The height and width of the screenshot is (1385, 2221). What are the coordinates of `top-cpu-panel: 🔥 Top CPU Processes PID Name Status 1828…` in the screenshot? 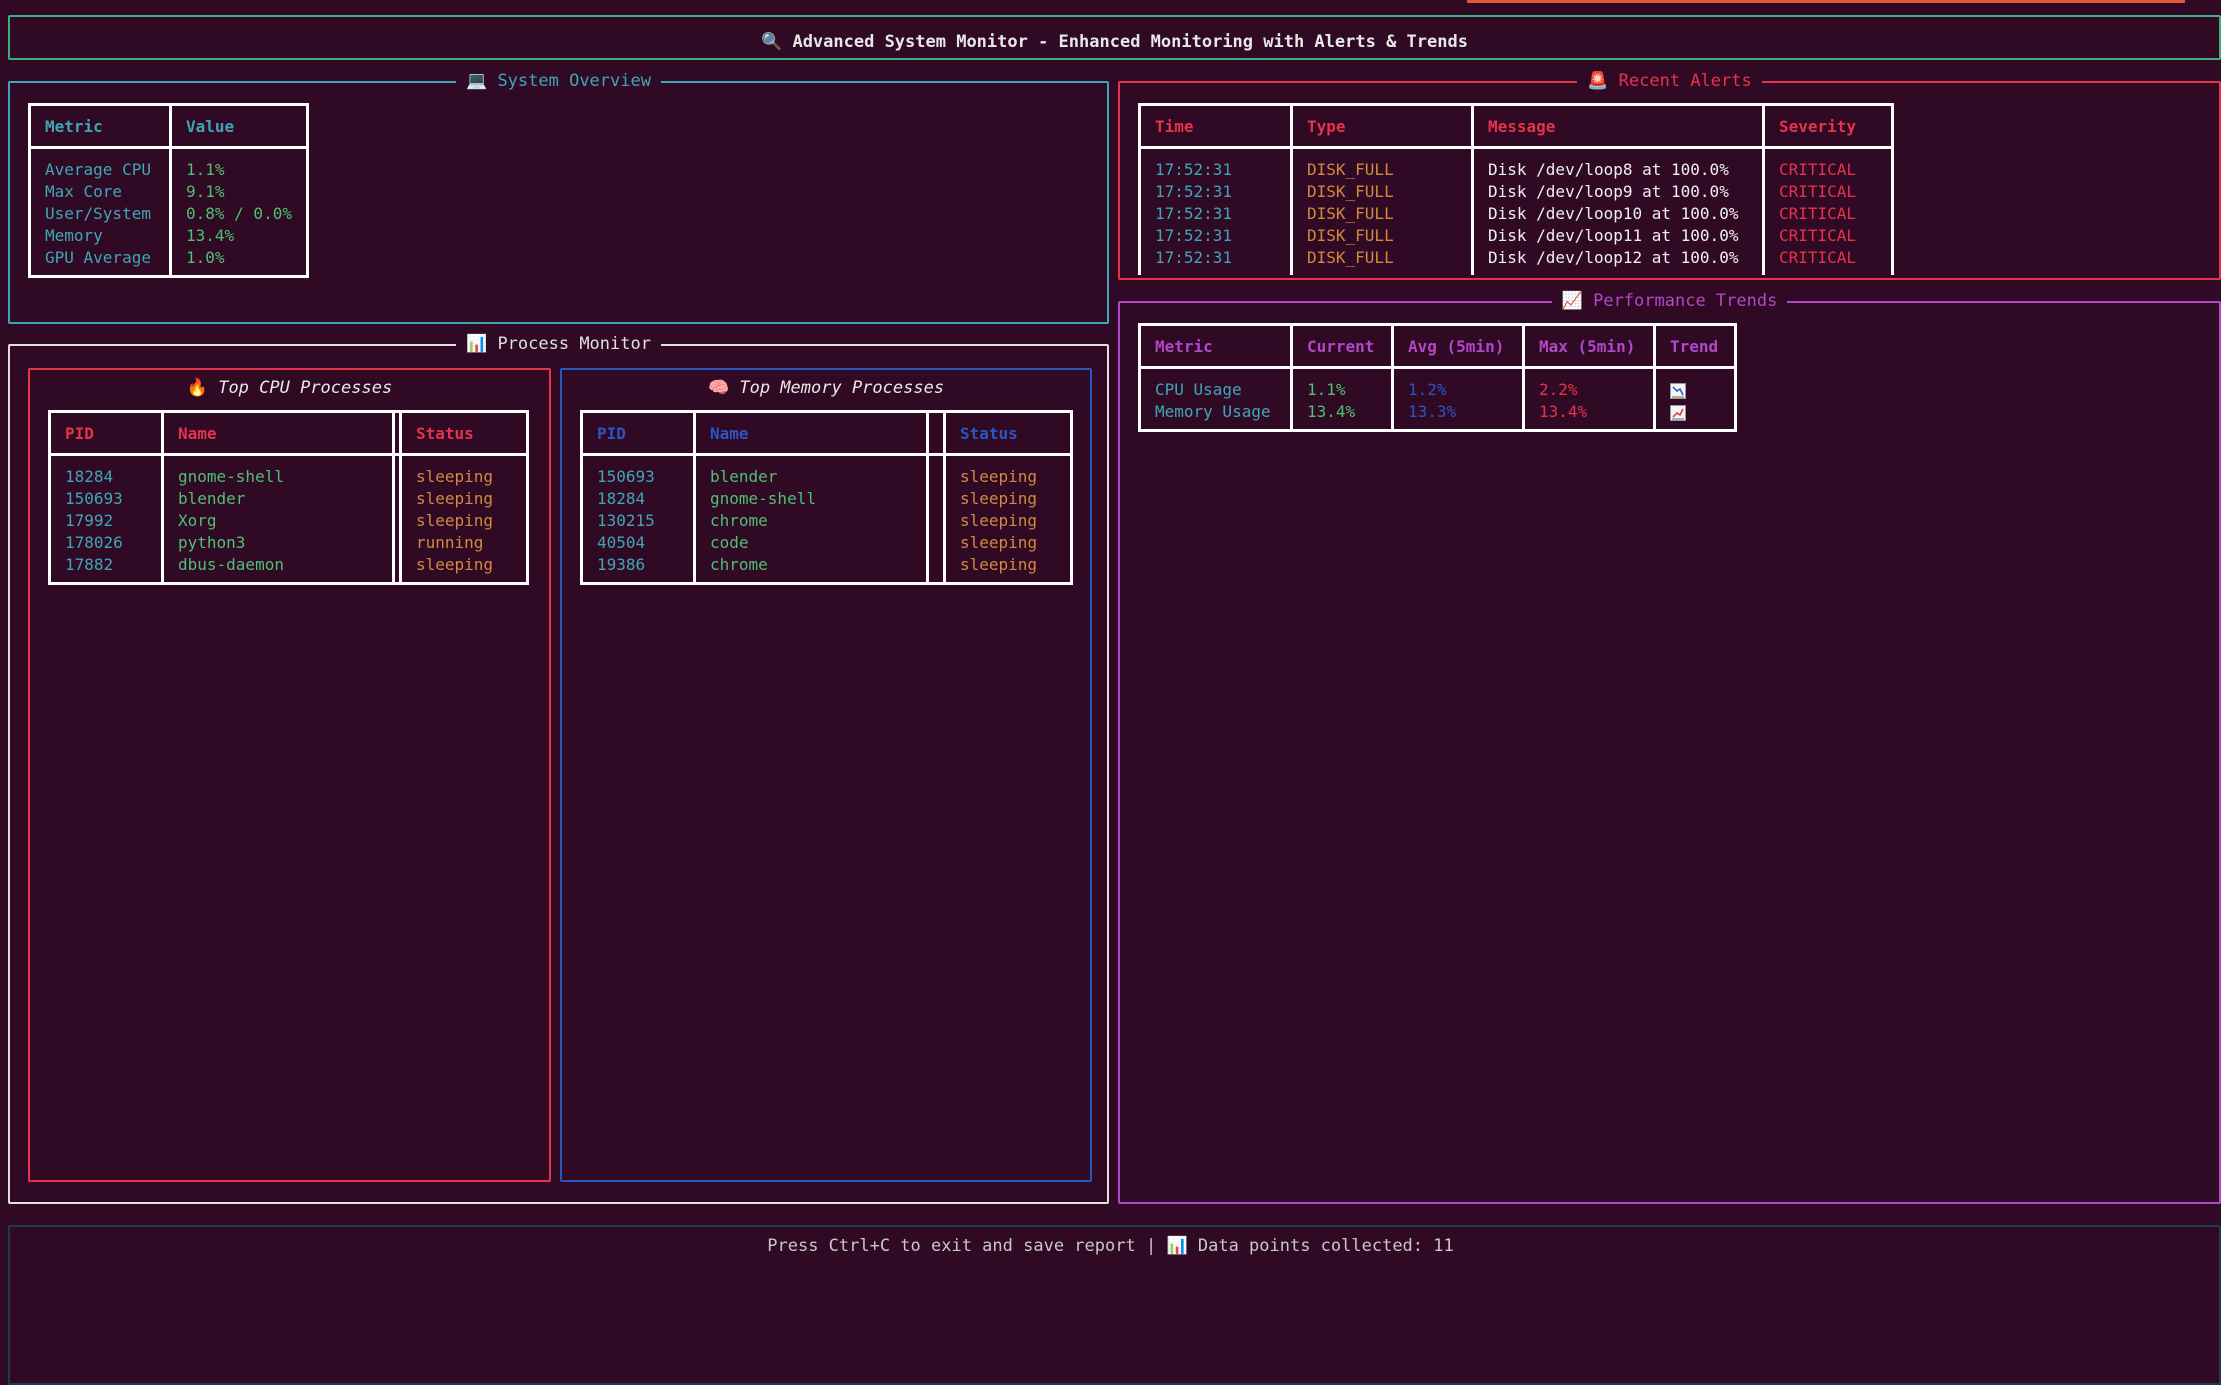 It's located at (289, 775).